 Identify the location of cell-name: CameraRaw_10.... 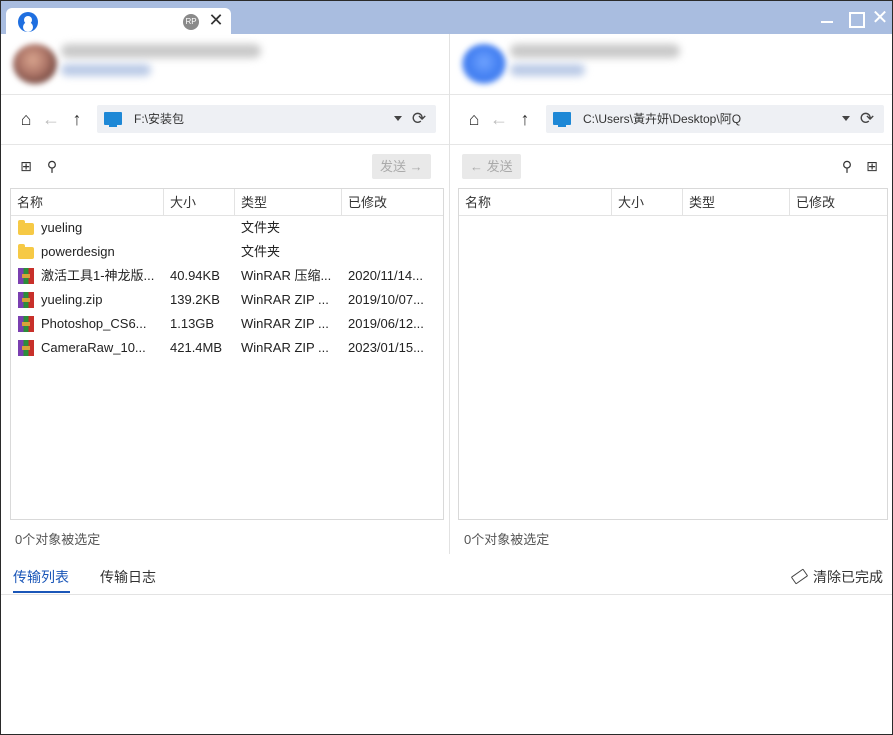
(87, 348).